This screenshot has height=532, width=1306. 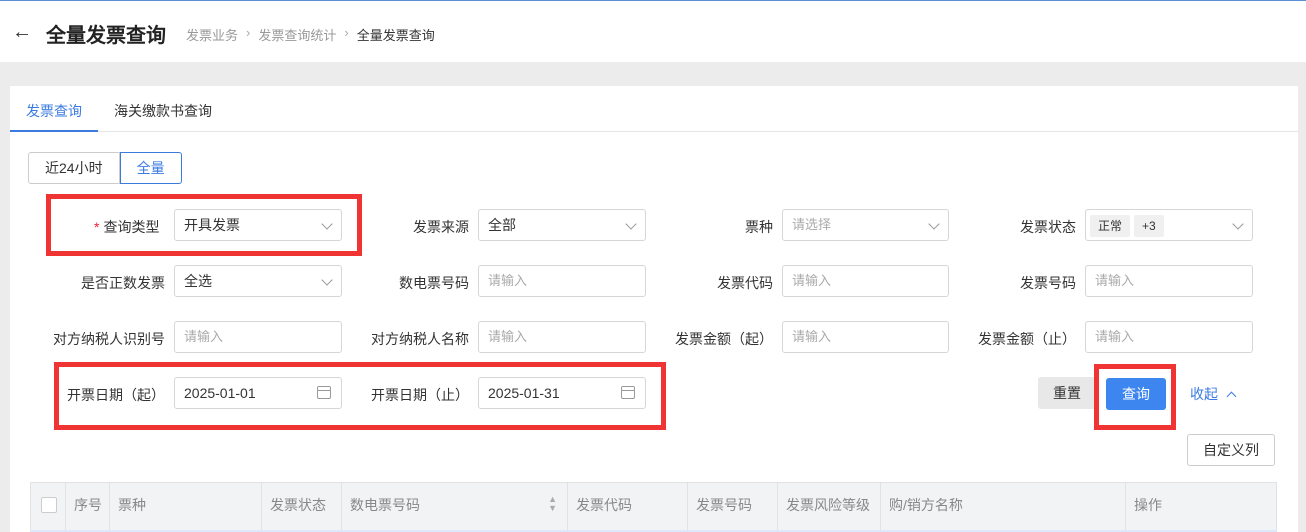 What do you see at coordinates (865, 281) in the screenshot?
I see `invoice-code-input: 请输入` at bounding box center [865, 281].